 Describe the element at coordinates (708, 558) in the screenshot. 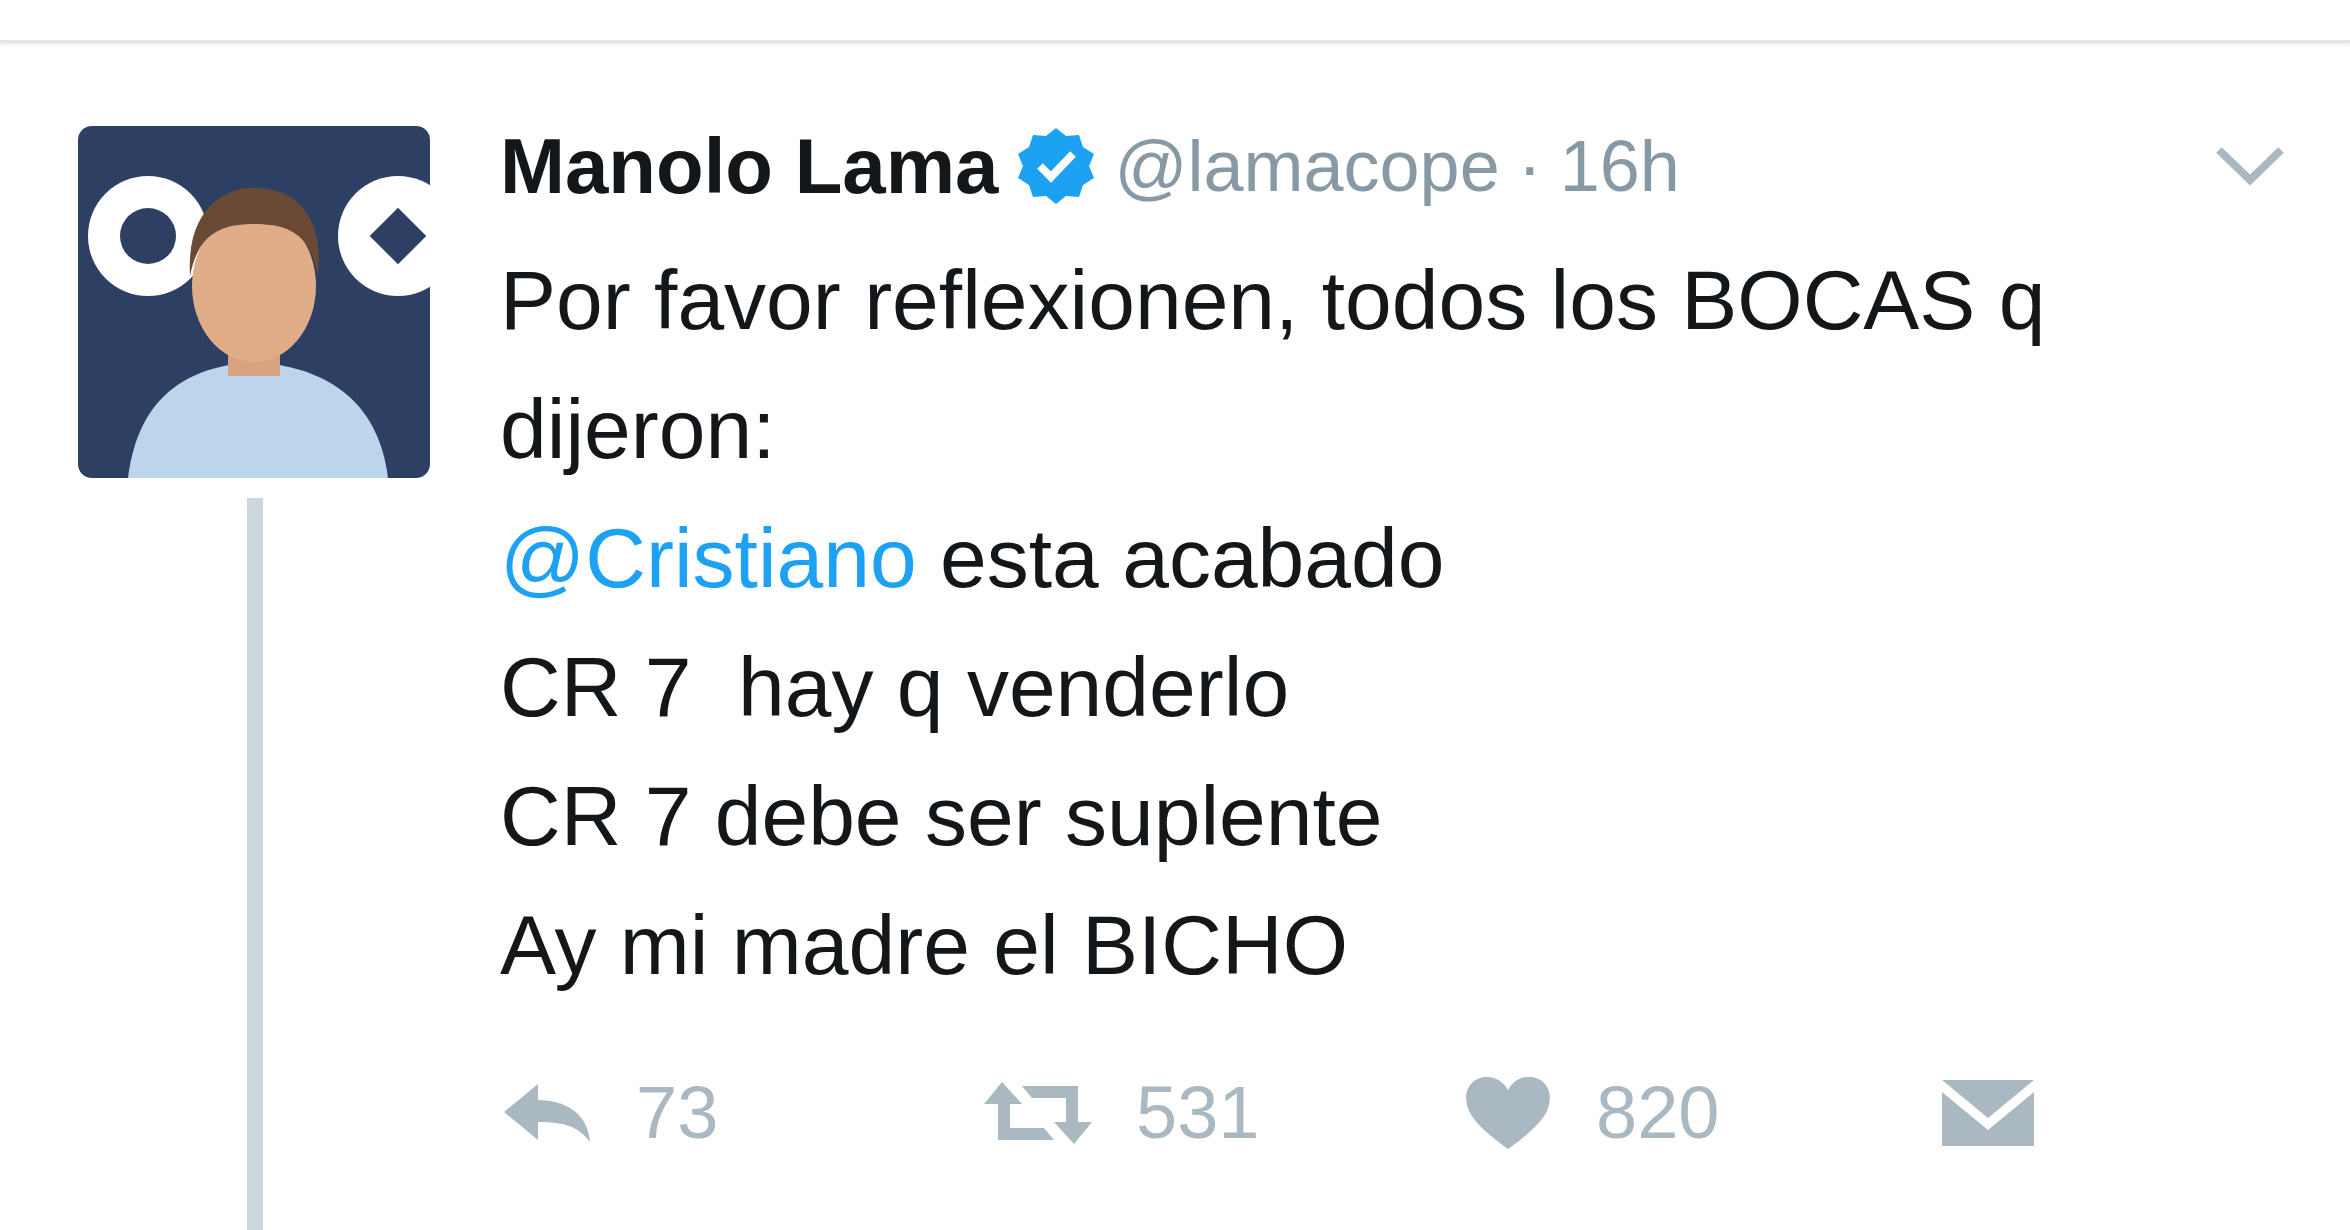

I see `mention-link: @Cristiano` at that location.